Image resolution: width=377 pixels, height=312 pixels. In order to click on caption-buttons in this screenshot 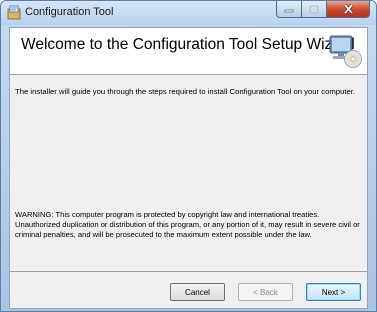, I will do `click(323, 10)`.